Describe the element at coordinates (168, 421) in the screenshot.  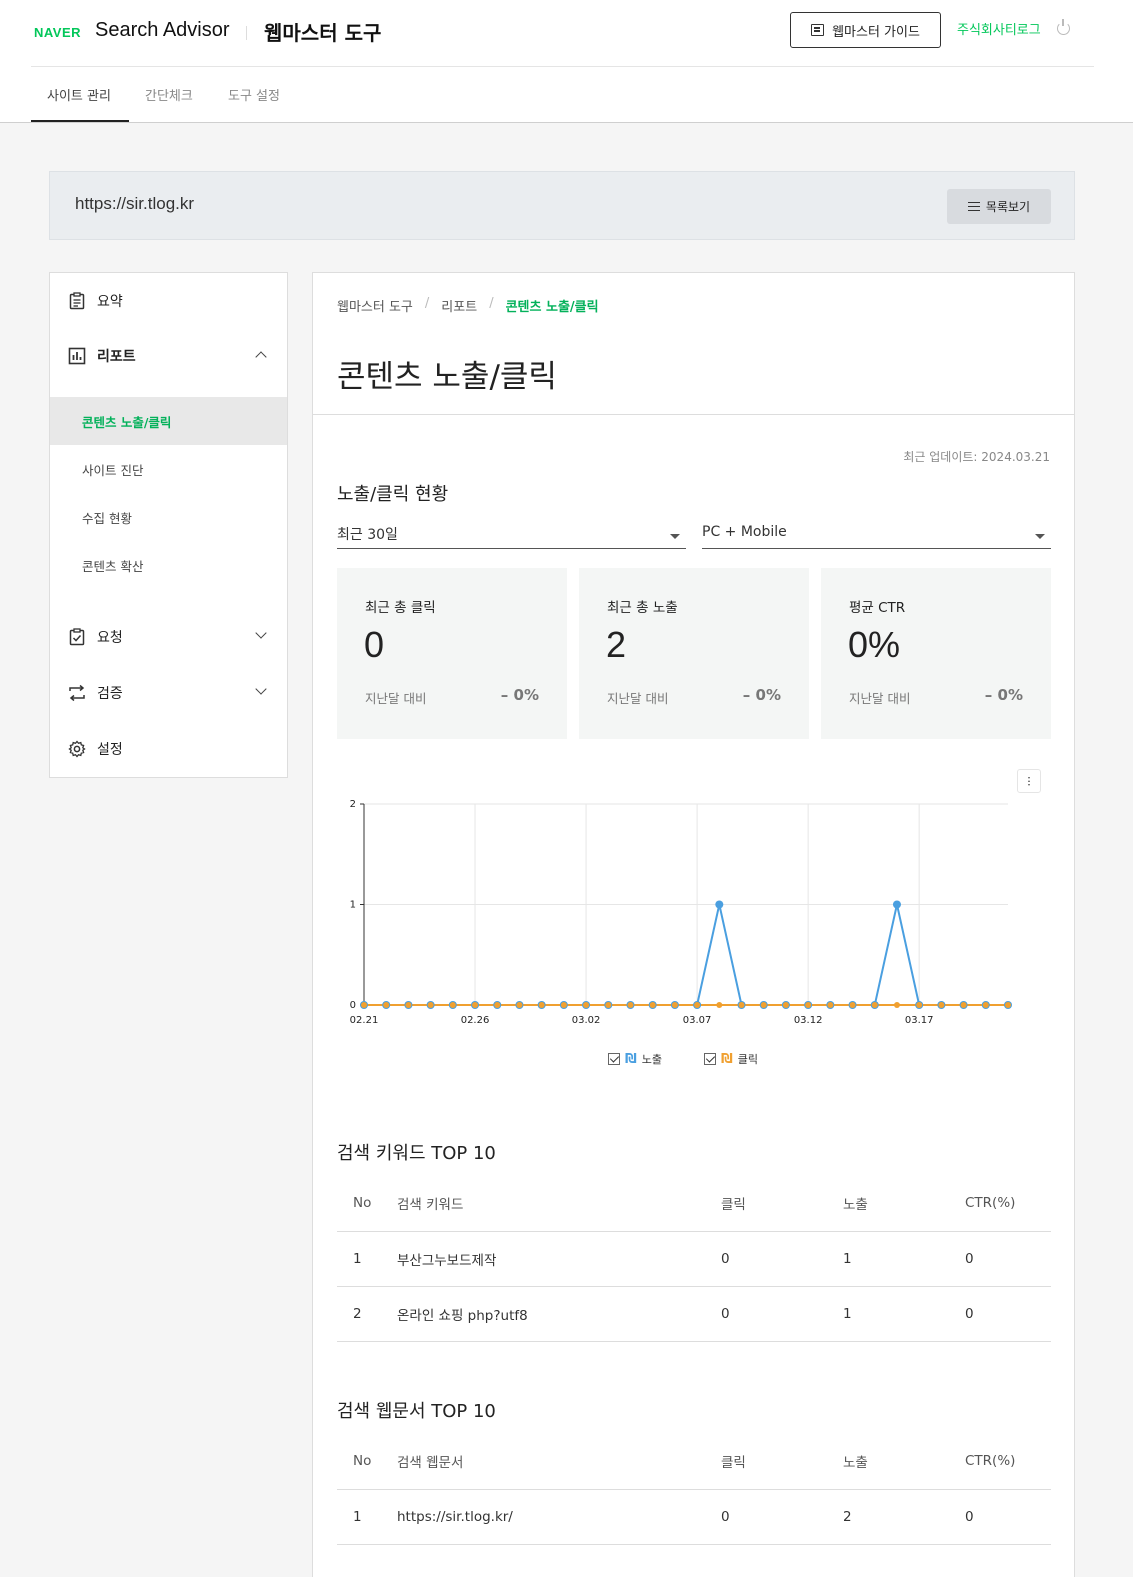
I see `sidebar-subitem-content-exposure: 콘텐츠 노출/클릭` at that location.